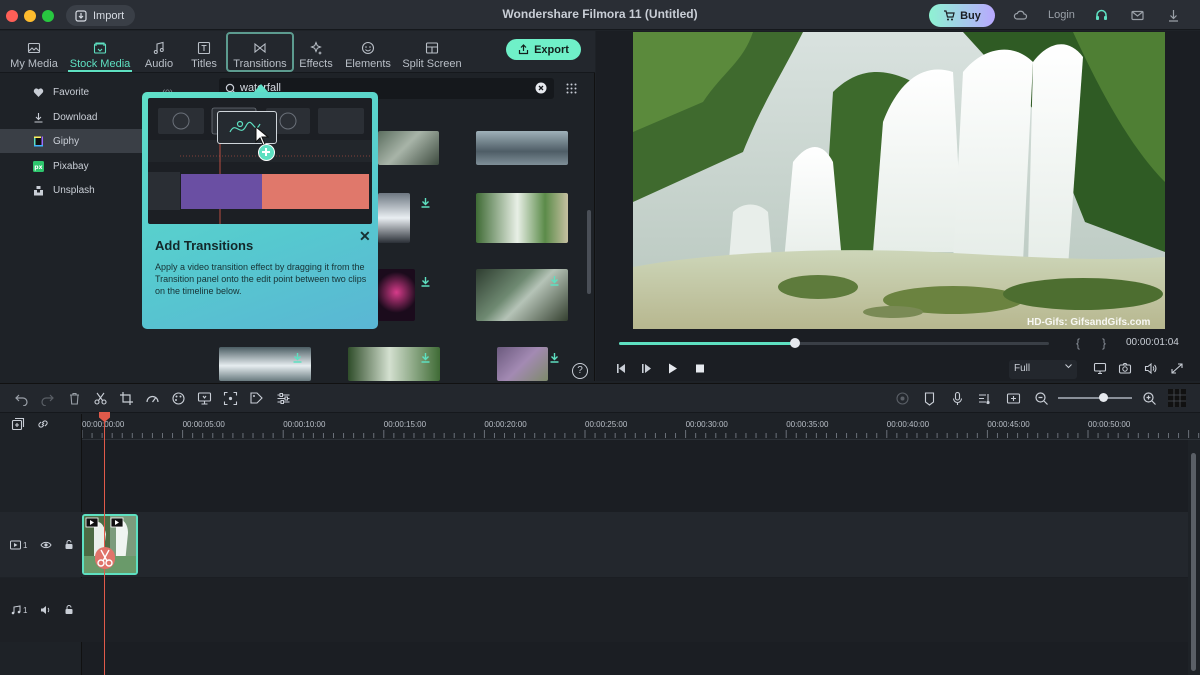 This screenshot has height=675, width=1200. Describe the element at coordinates (405, 424) in the screenshot. I see `ruler-label: 00:00:15:00` at that location.